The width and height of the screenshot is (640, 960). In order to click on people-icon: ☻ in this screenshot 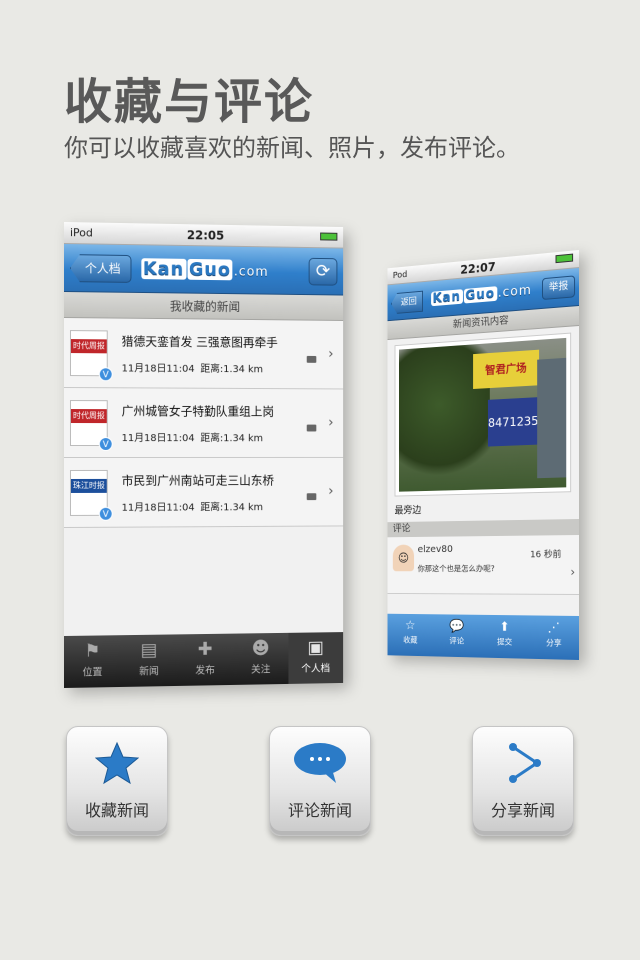, I will do `click(260, 649)`.